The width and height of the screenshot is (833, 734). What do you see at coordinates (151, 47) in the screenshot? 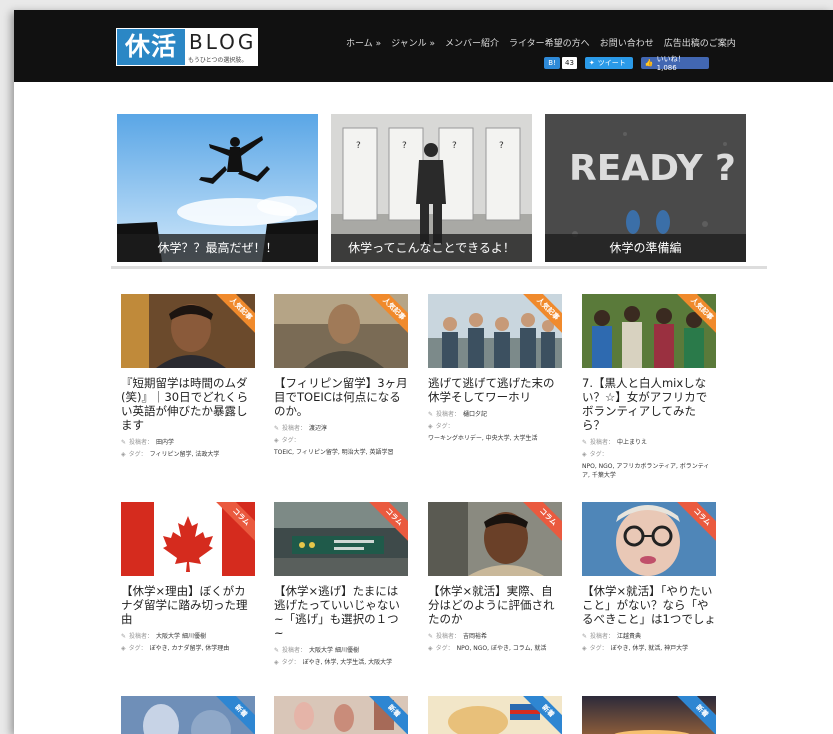
I see `logo-kanji: 休活` at bounding box center [151, 47].